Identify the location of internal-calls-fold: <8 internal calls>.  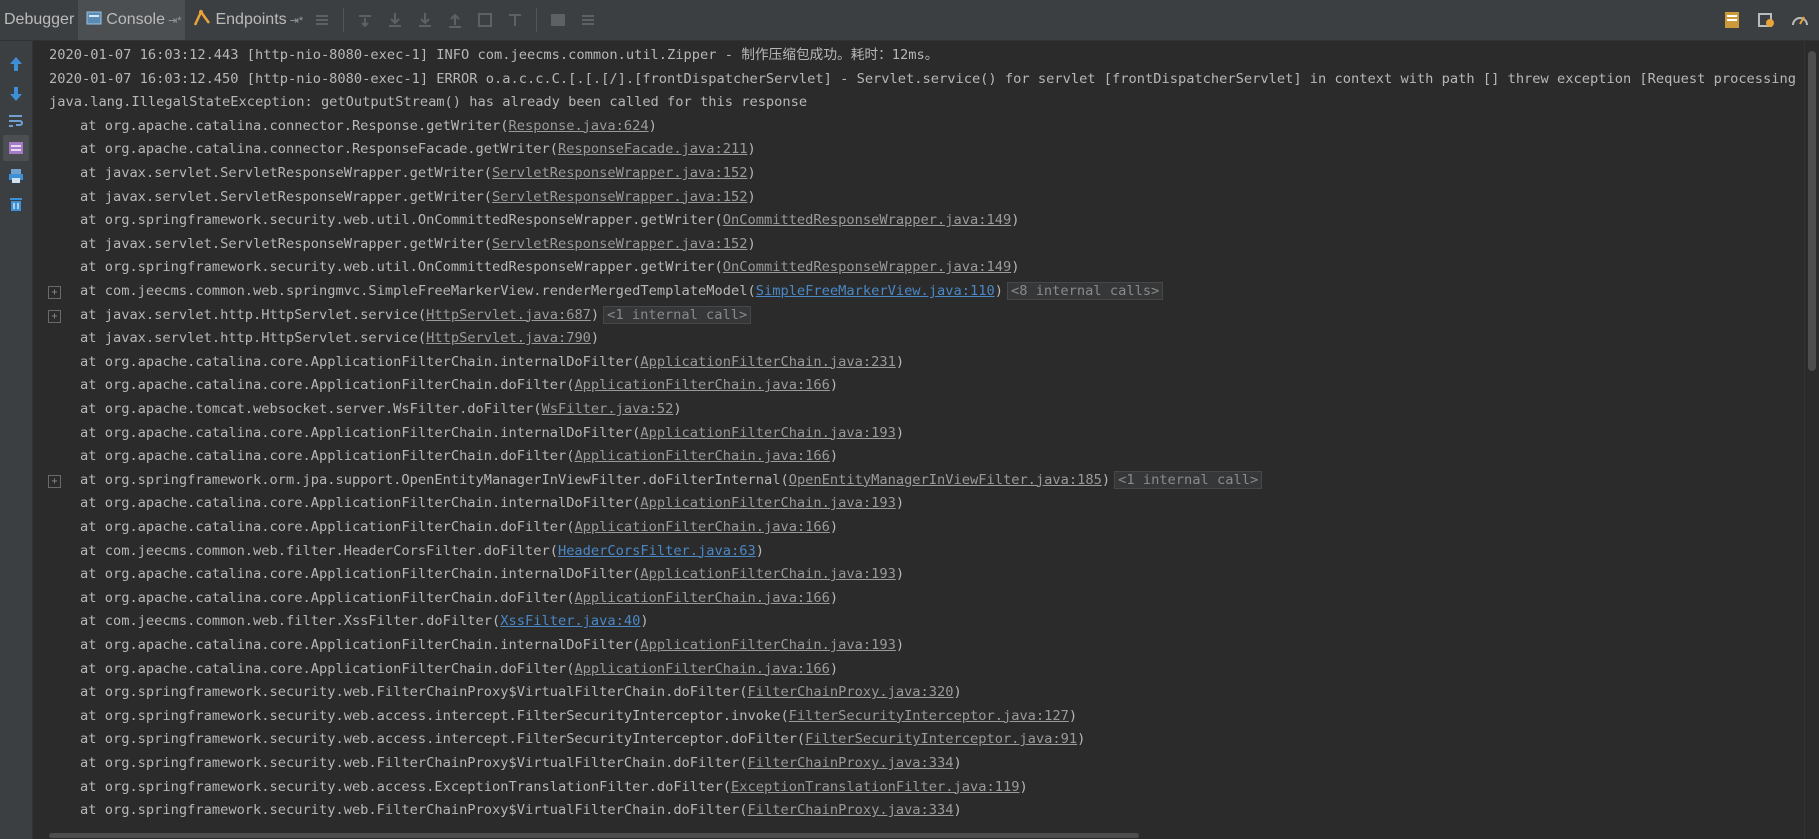
(1085, 291).